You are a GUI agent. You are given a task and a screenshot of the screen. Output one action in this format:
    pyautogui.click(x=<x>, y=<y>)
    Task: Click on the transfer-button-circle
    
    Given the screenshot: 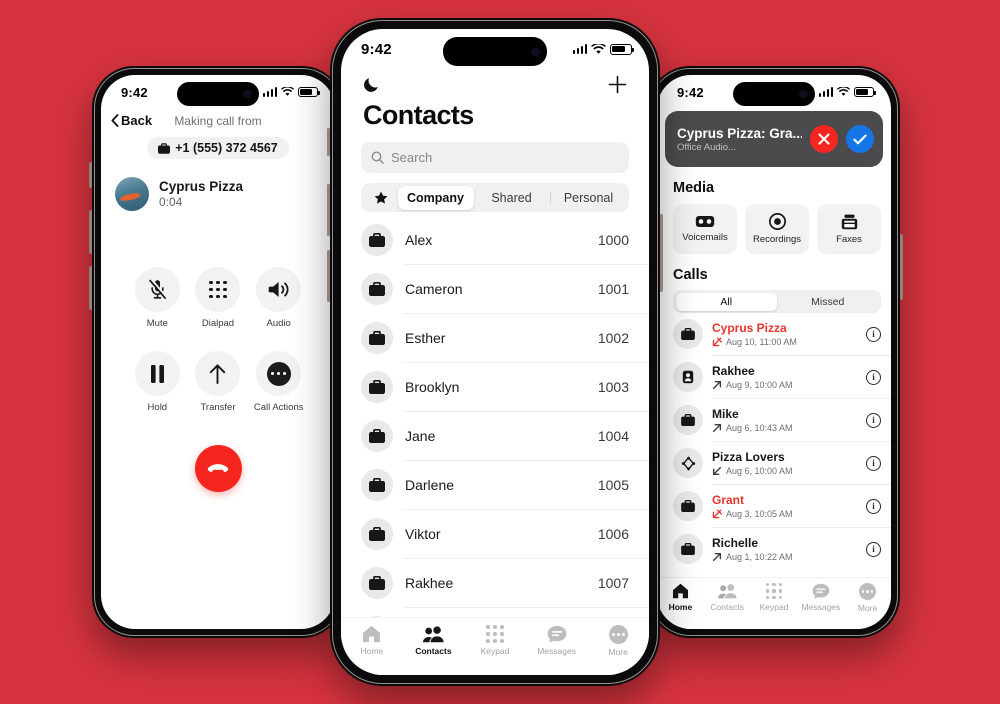 What is the action you would take?
    pyautogui.click(x=218, y=373)
    